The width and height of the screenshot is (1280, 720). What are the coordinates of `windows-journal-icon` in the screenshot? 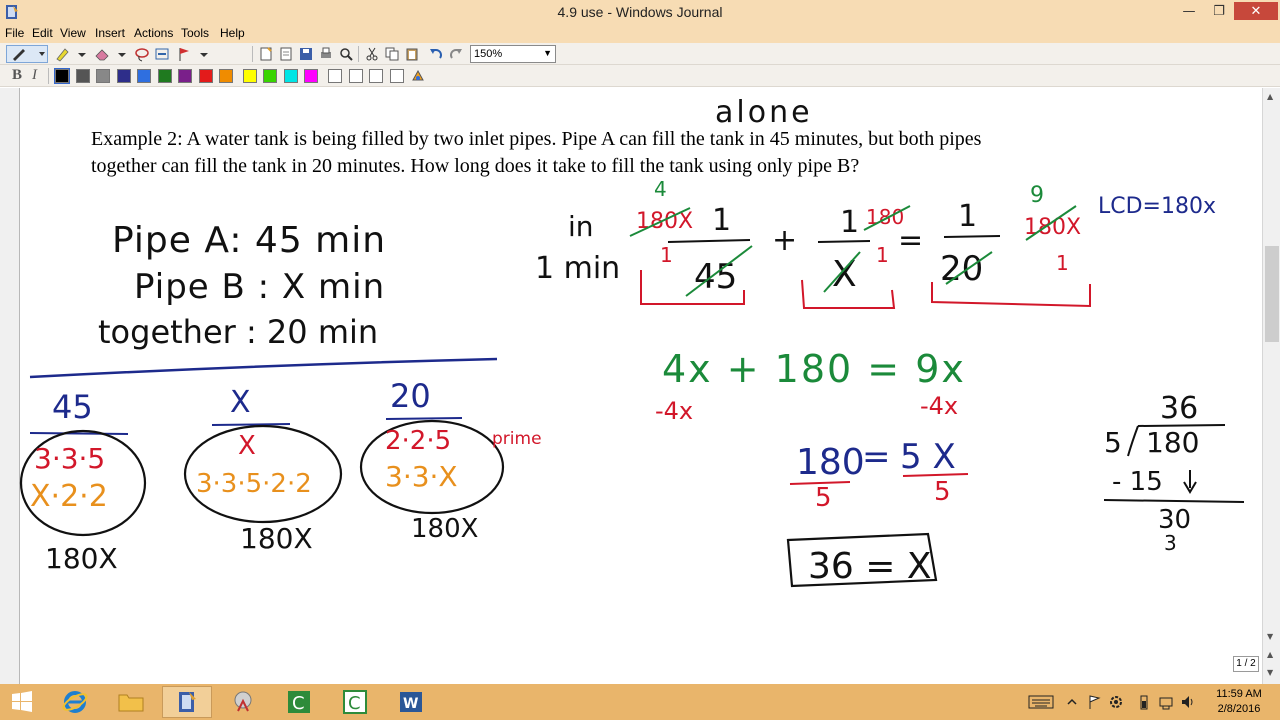 It's located at (187, 702).